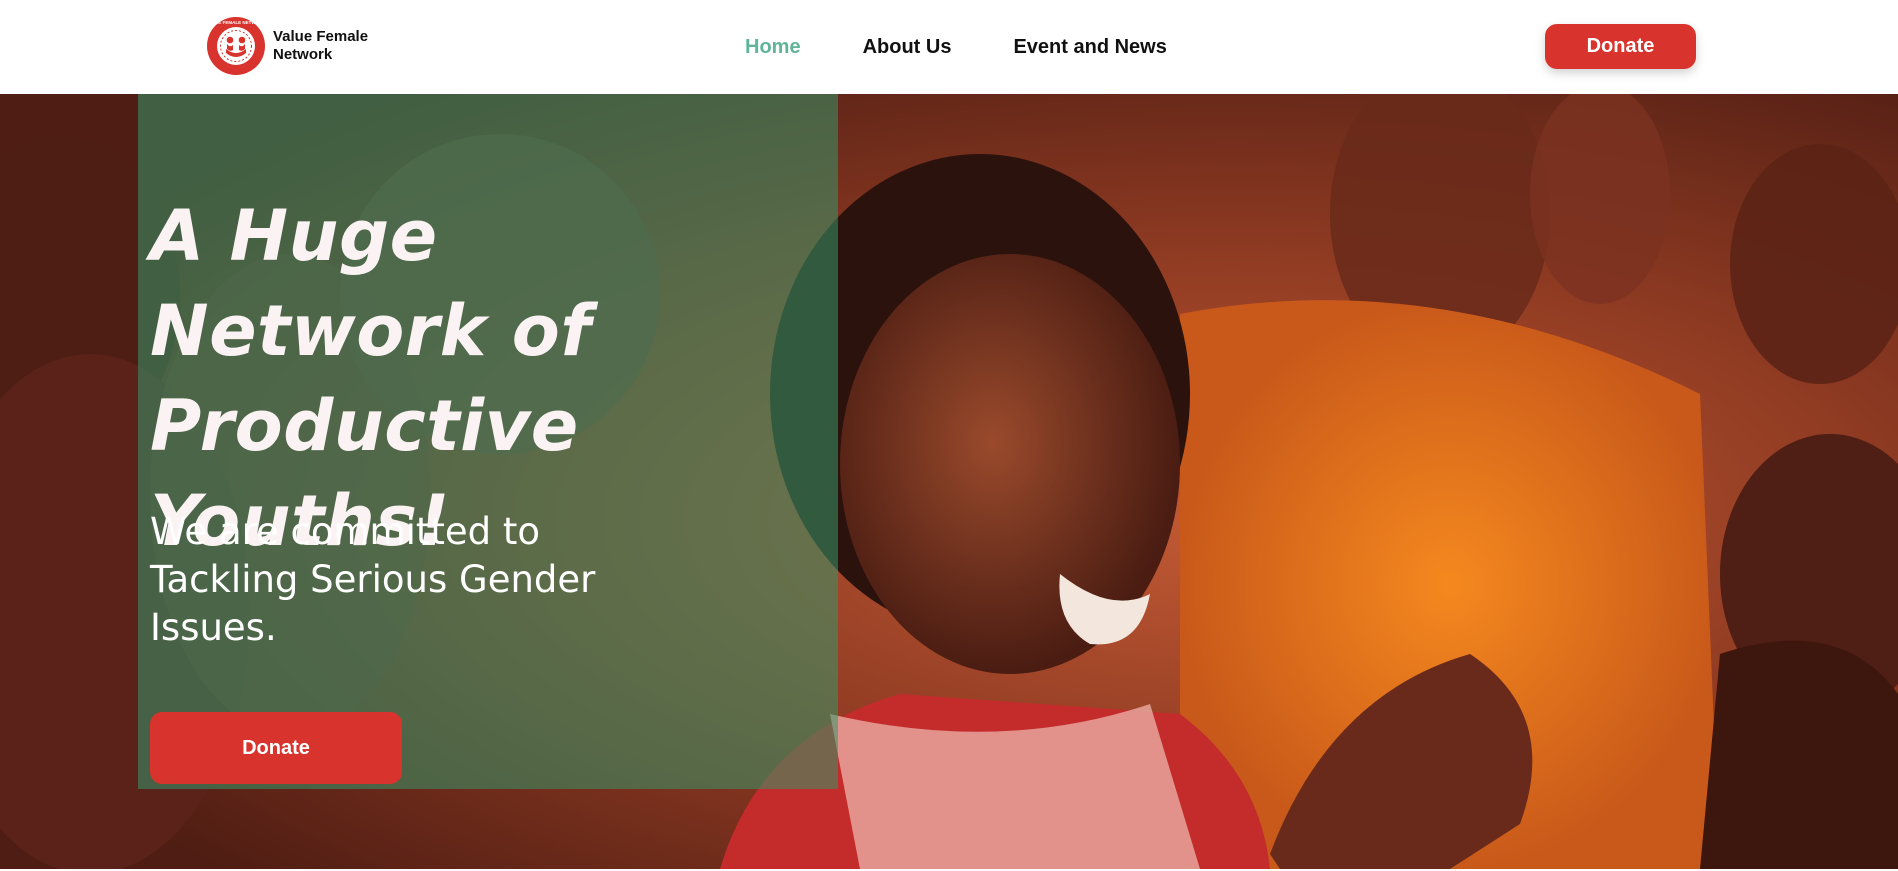 Image resolution: width=1898 pixels, height=871 pixels. Describe the element at coordinates (956, 47) in the screenshot. I see `main-nav: Home About Us Event and News` at that location.